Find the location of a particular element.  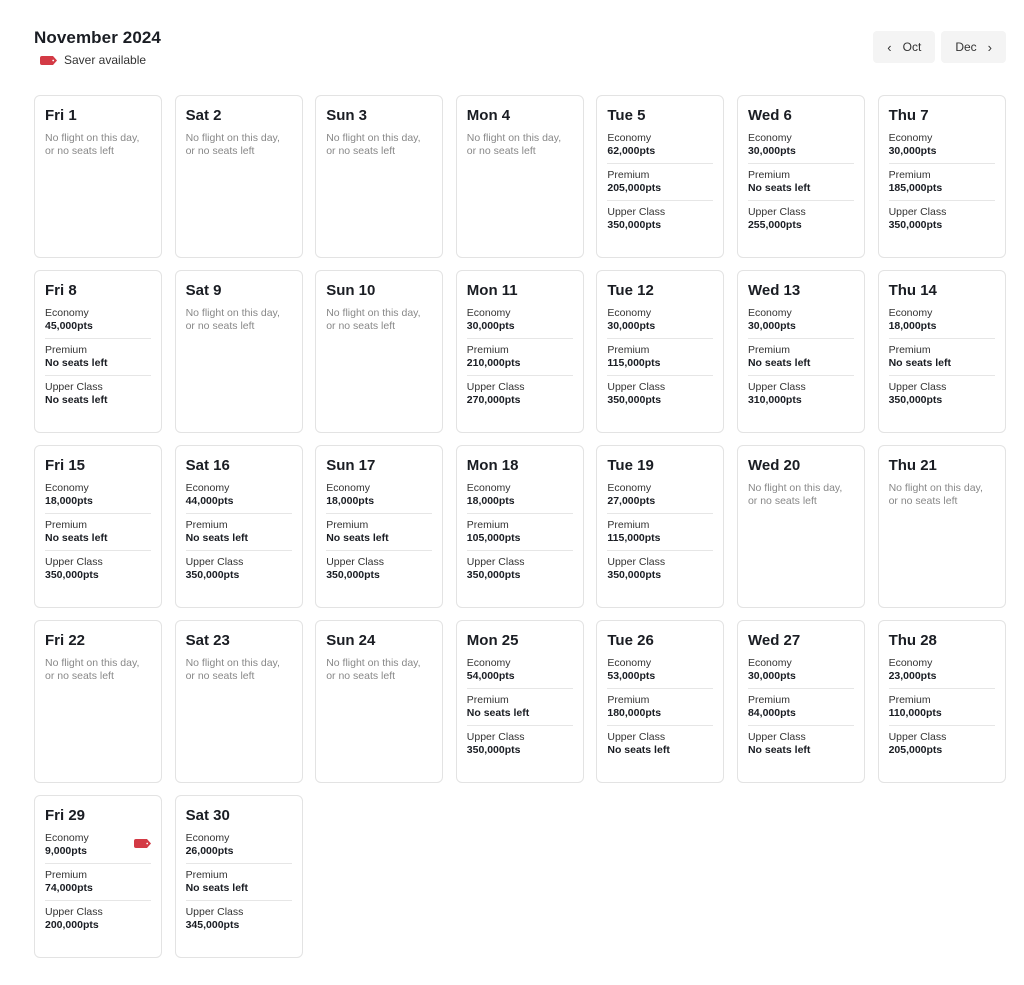

premium-fare: Premium 180,000pts is located at coordinates (660, 706).